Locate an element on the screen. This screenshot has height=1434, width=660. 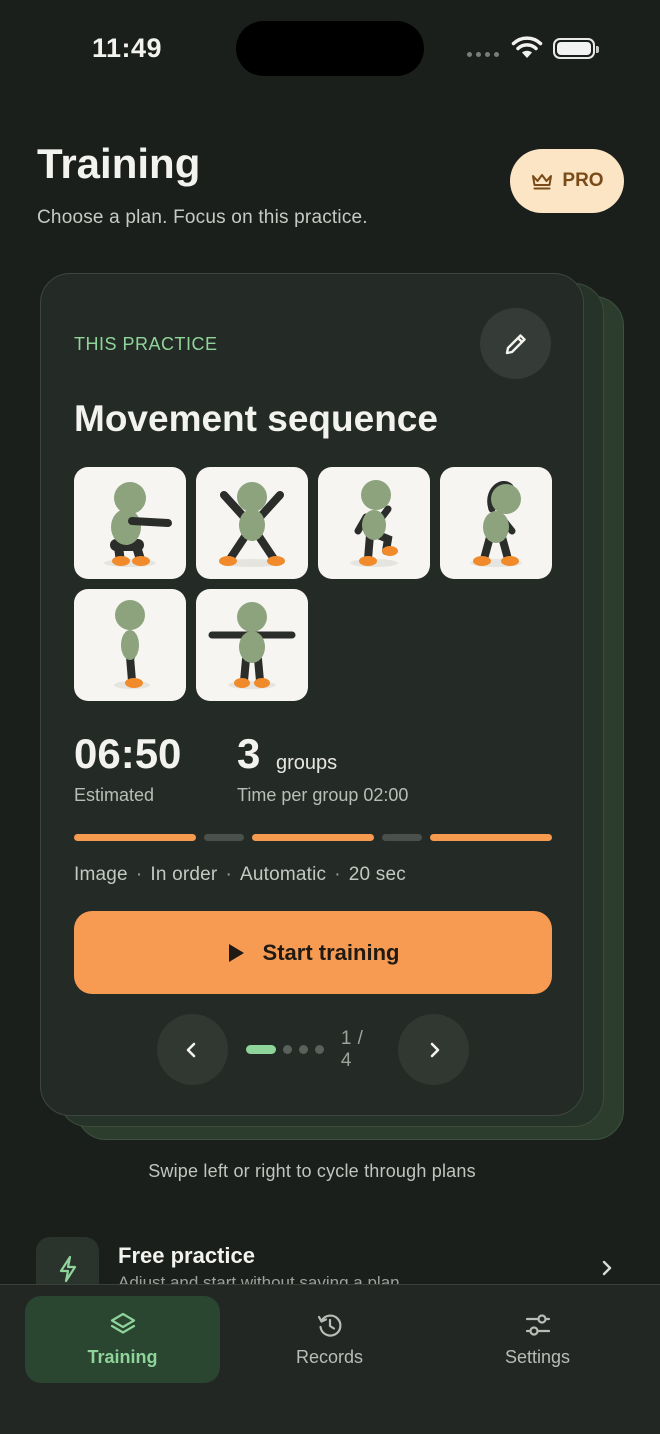
dynamic-island is located at coordinates (330, 48).